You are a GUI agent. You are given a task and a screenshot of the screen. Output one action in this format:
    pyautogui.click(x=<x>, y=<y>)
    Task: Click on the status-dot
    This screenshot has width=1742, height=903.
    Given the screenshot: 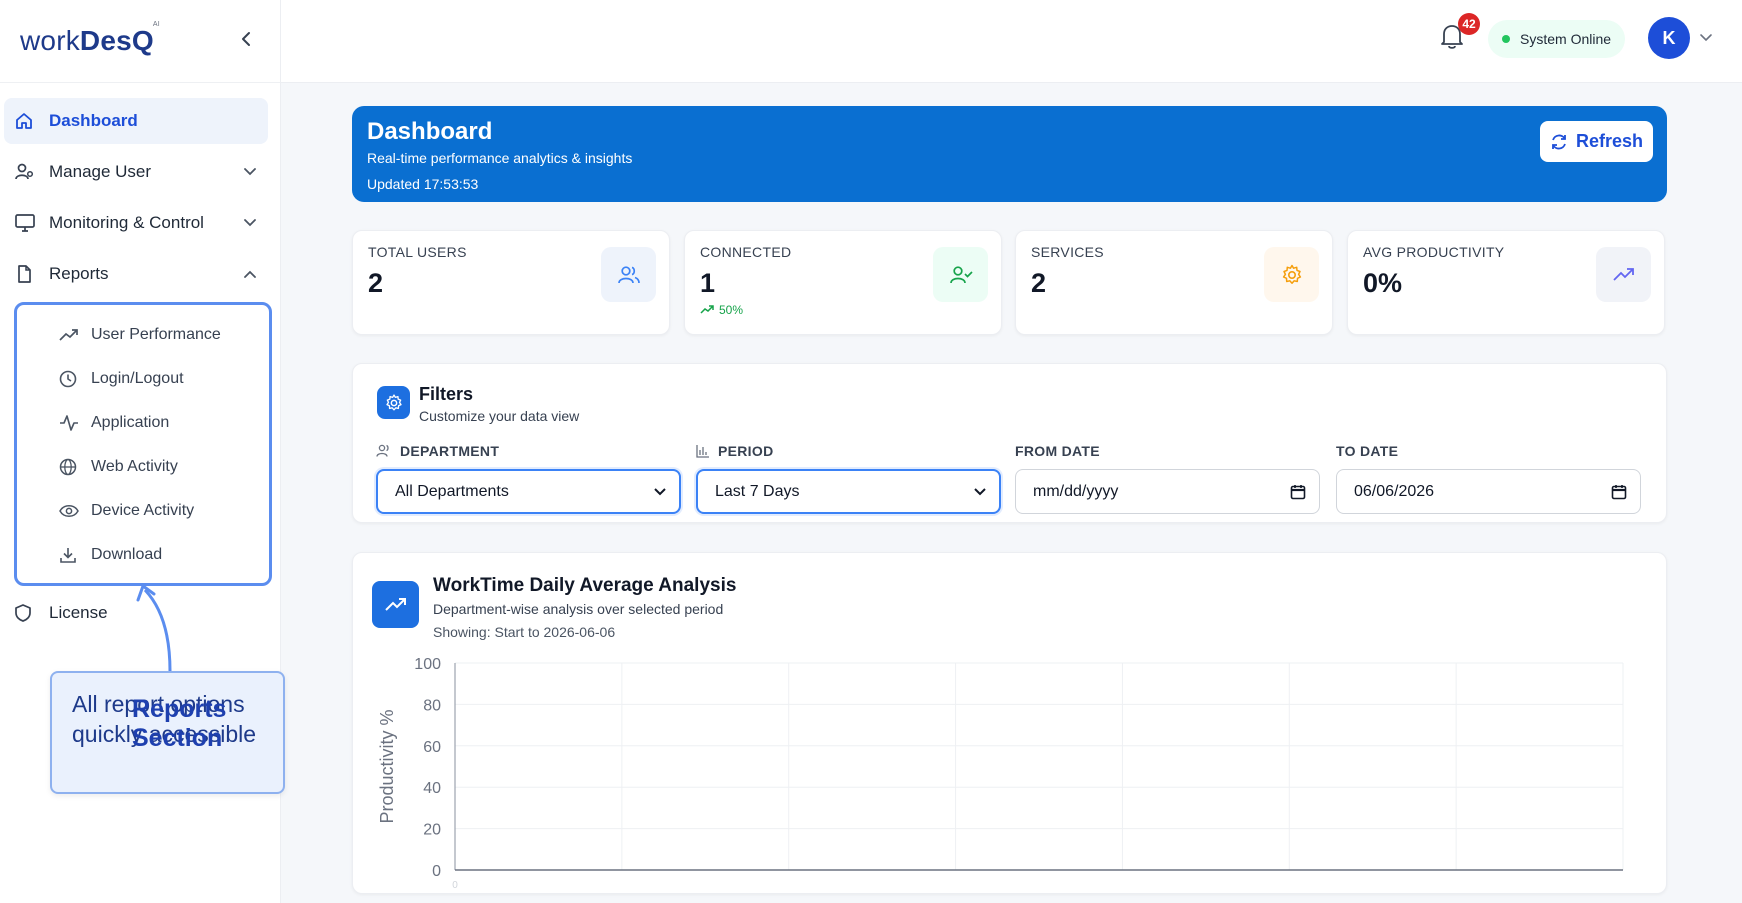 What is the action you would take?
    pyautogui.click(x=1506, y=39)
    